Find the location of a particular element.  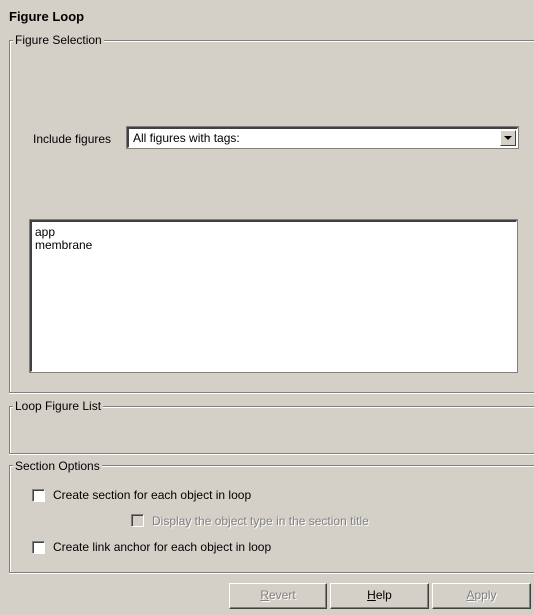

create-section-label: Create section for each object in loop is located at coordinates (152, 495).